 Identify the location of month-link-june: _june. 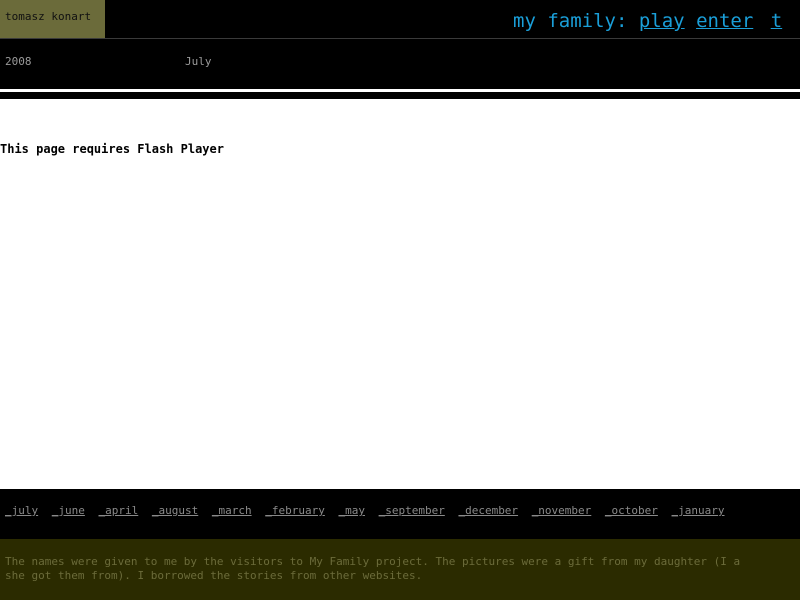
(68, 510).